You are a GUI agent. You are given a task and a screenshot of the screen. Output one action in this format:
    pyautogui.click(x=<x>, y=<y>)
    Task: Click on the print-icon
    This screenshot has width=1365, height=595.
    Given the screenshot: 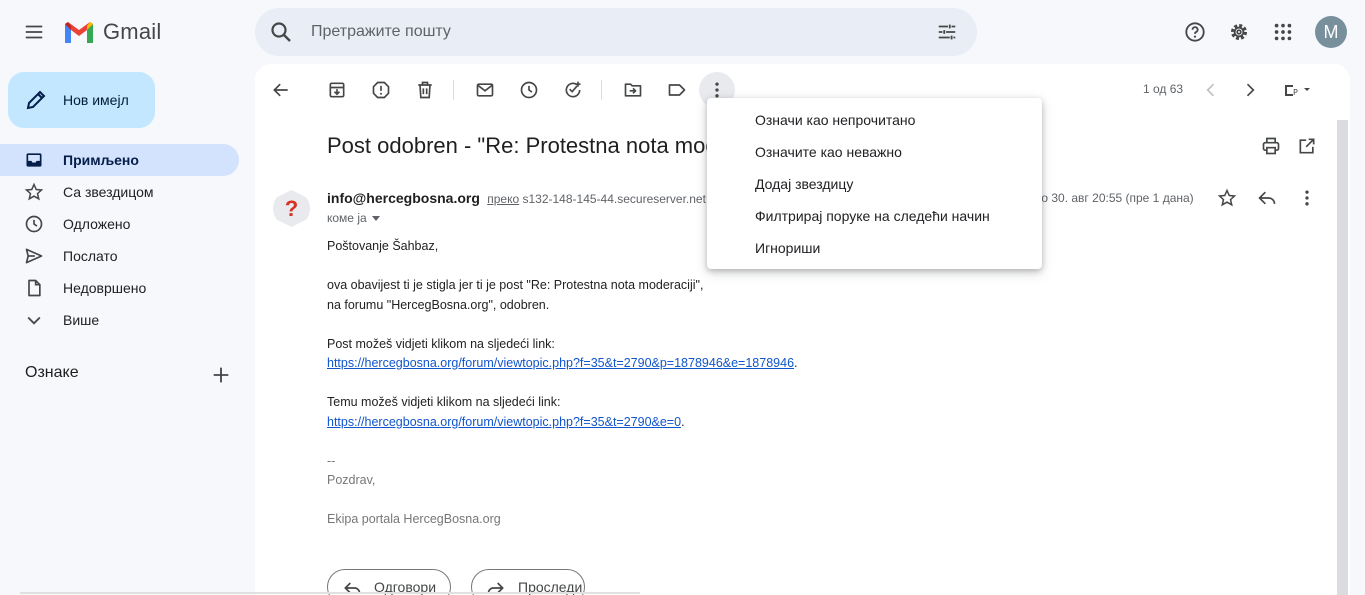 What is the action you would take?
    pyautogui.click(x=1271, y=146)
    